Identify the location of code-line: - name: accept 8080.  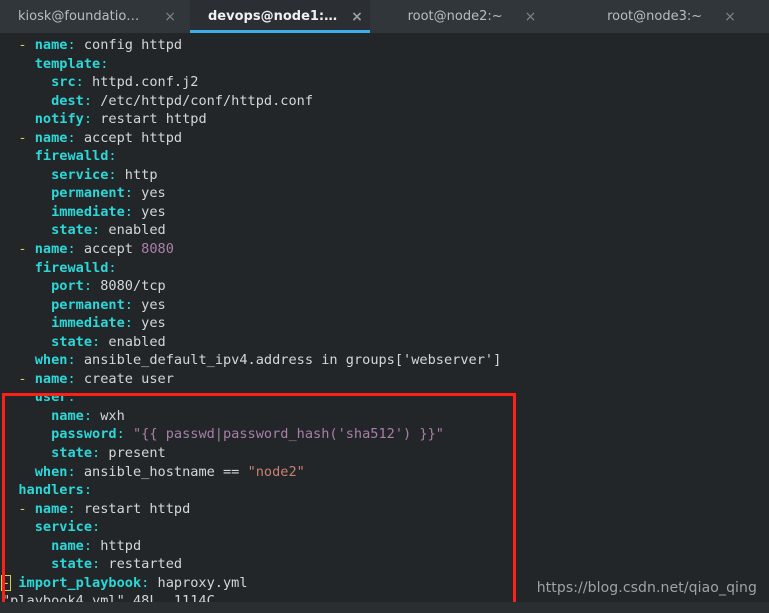
(96, 249).